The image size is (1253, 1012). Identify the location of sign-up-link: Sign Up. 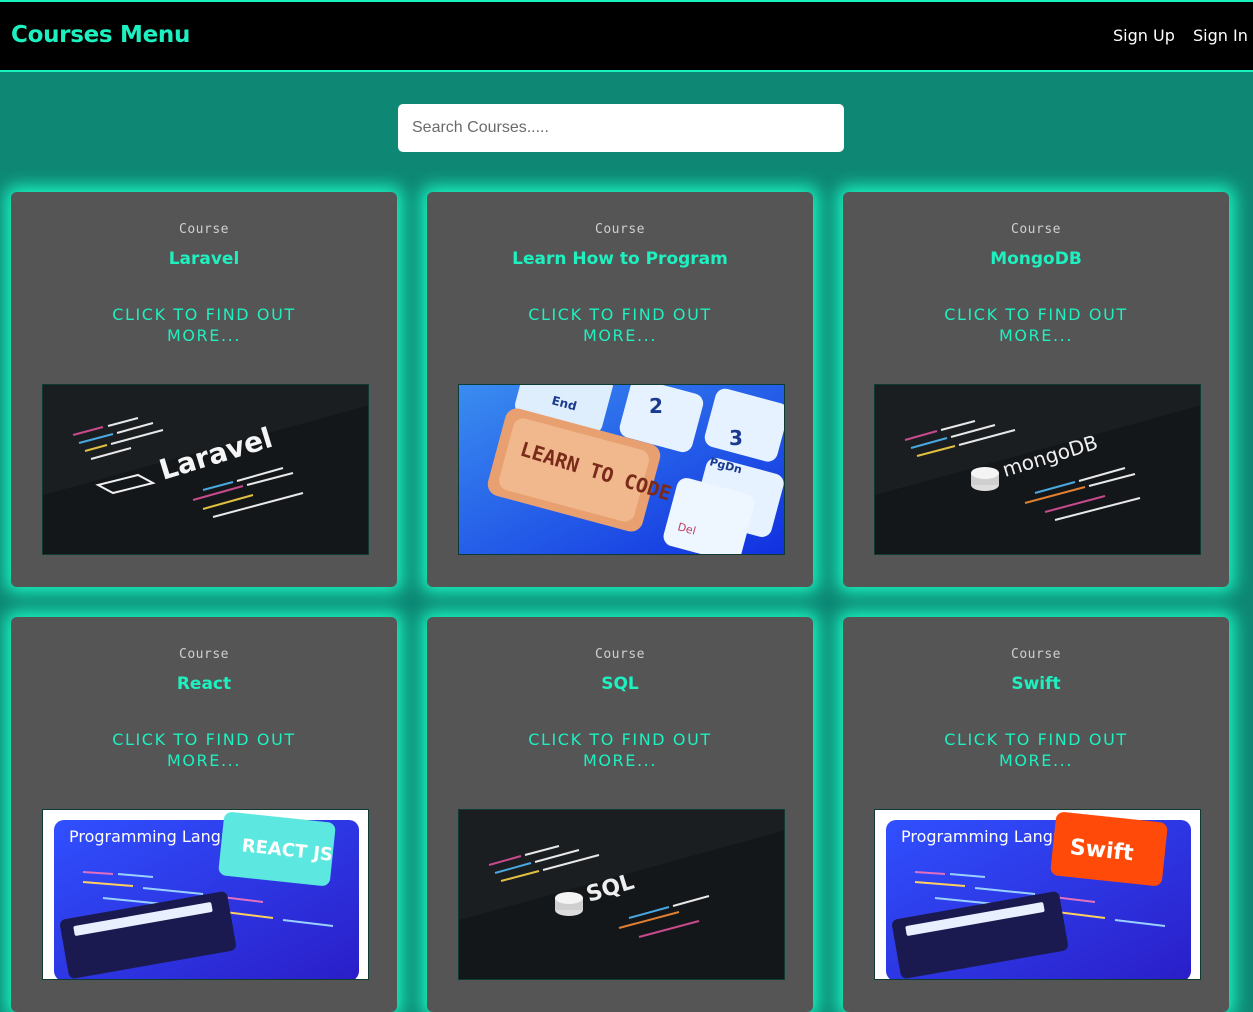
(1144, 35).